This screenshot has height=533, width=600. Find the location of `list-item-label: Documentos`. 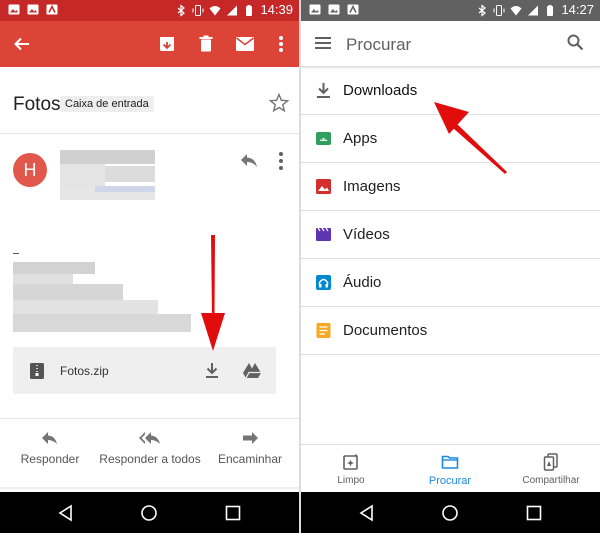

list-item-label: Documentos is located at coordinates (385, 330).